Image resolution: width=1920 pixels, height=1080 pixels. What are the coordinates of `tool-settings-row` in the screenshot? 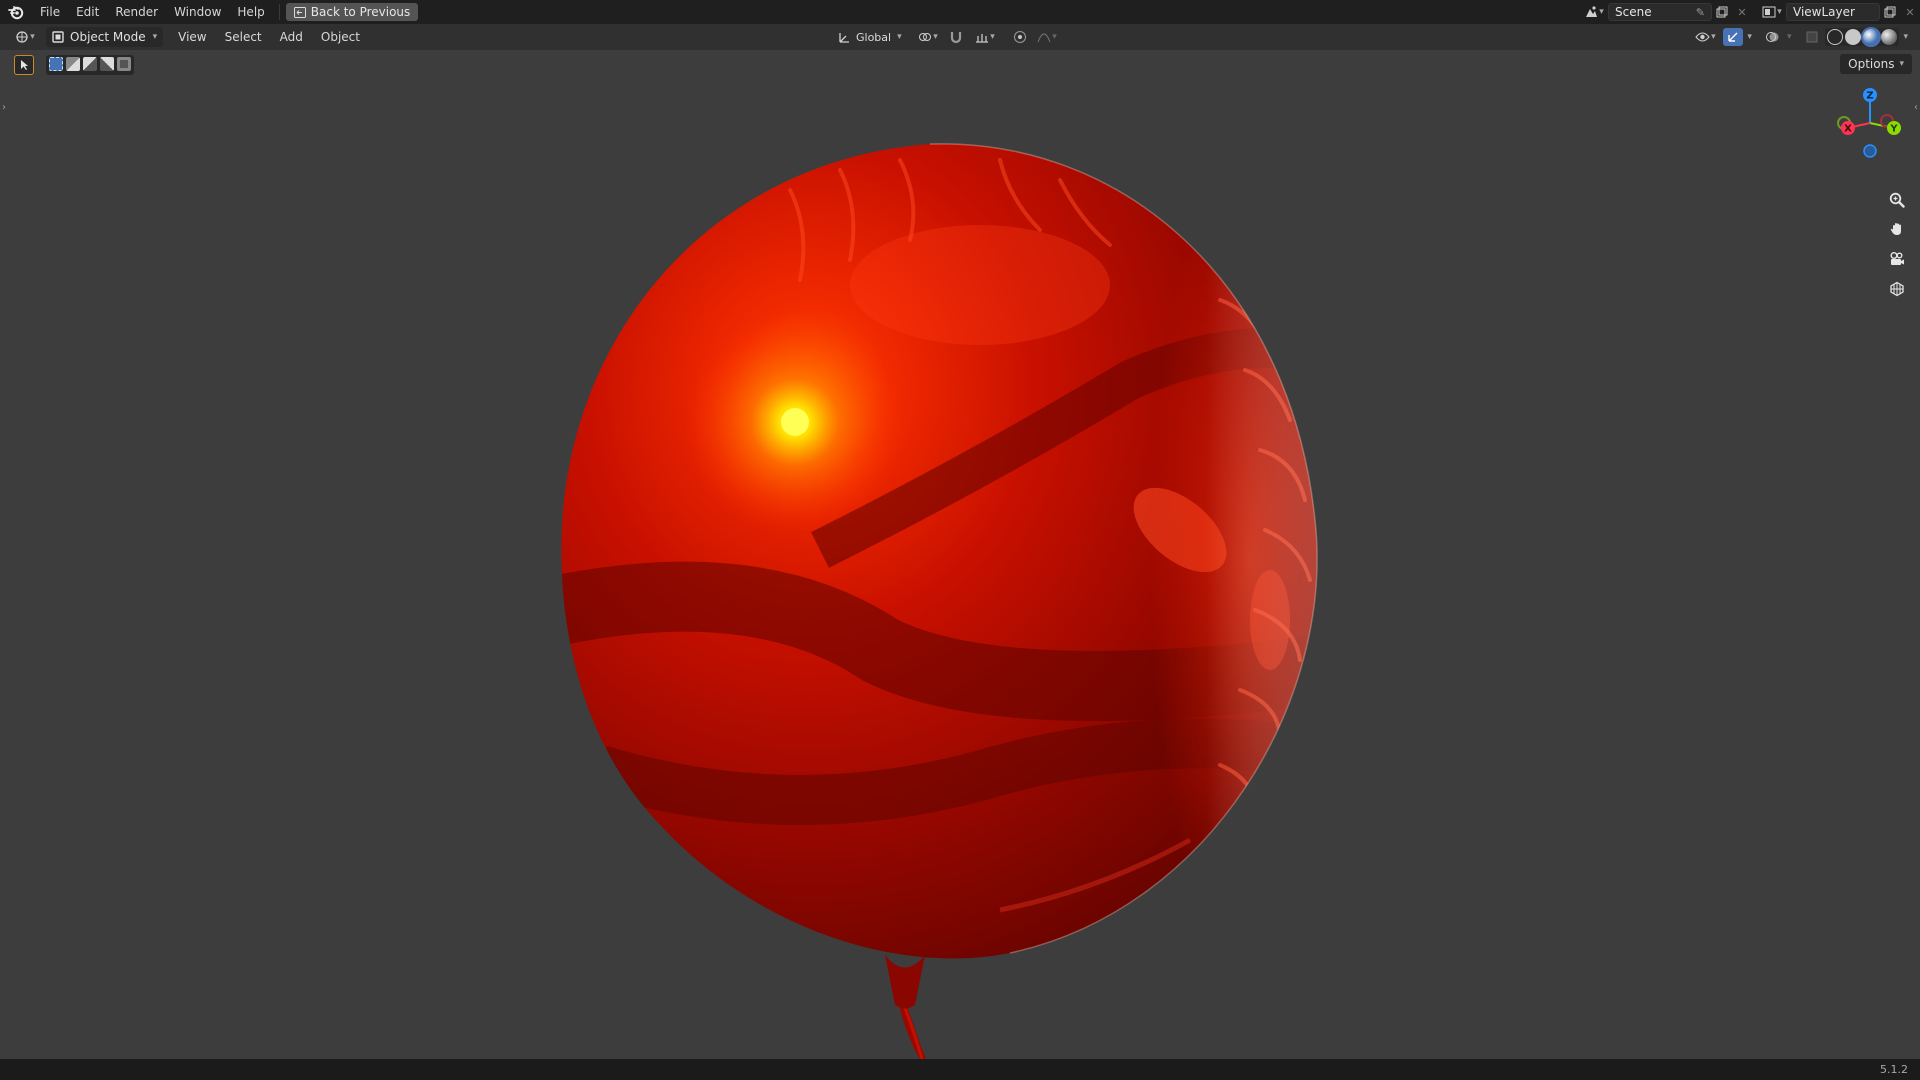 It's located at (74, 65).